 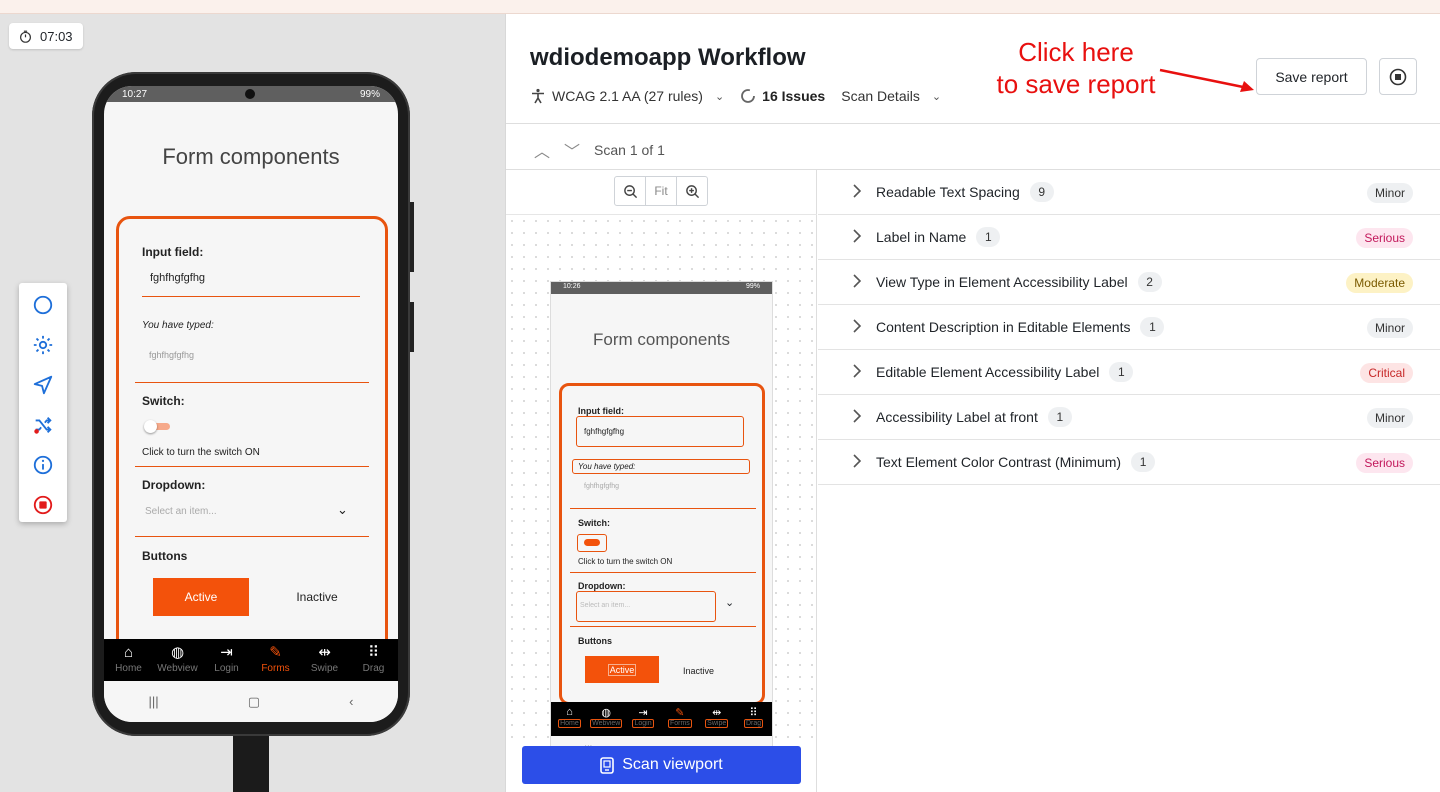 What do you see at coordinates (157, 426) in the screenshot?
I see `switch-toggle` at bounding box center [157, 426].